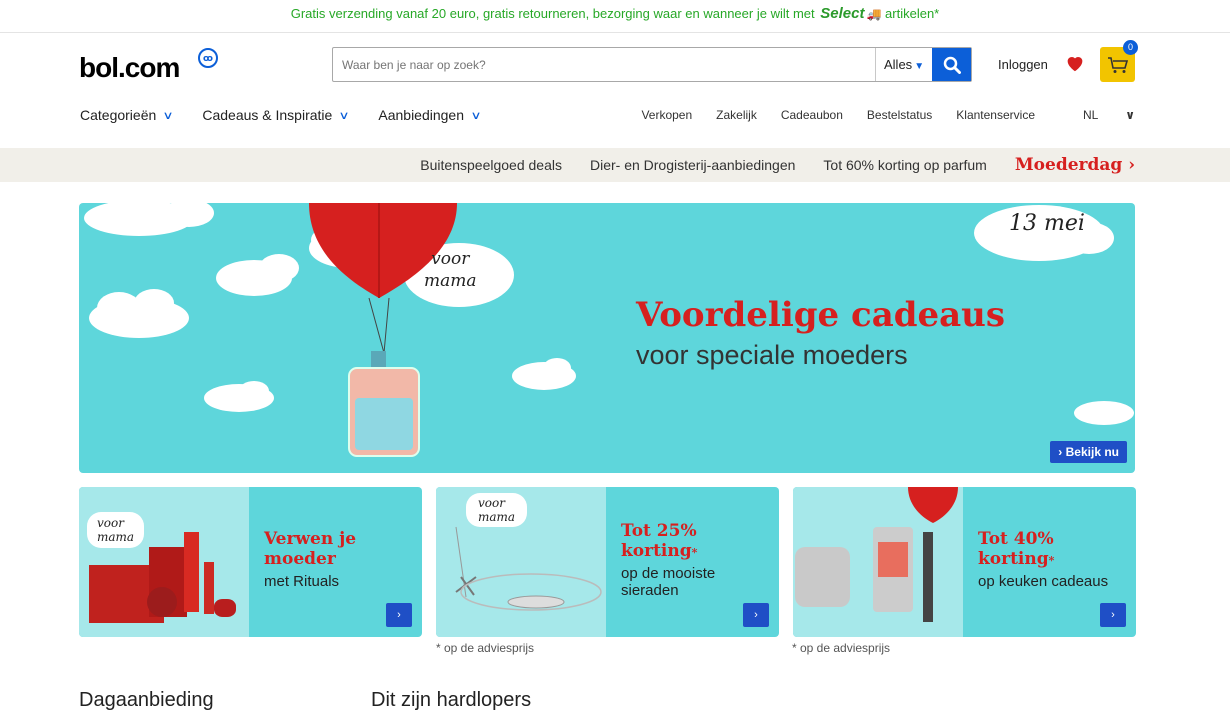 This screenshot has width=1230, height=725. I want to click on card-heading: Tot 25% korting*, so click(659, 541).